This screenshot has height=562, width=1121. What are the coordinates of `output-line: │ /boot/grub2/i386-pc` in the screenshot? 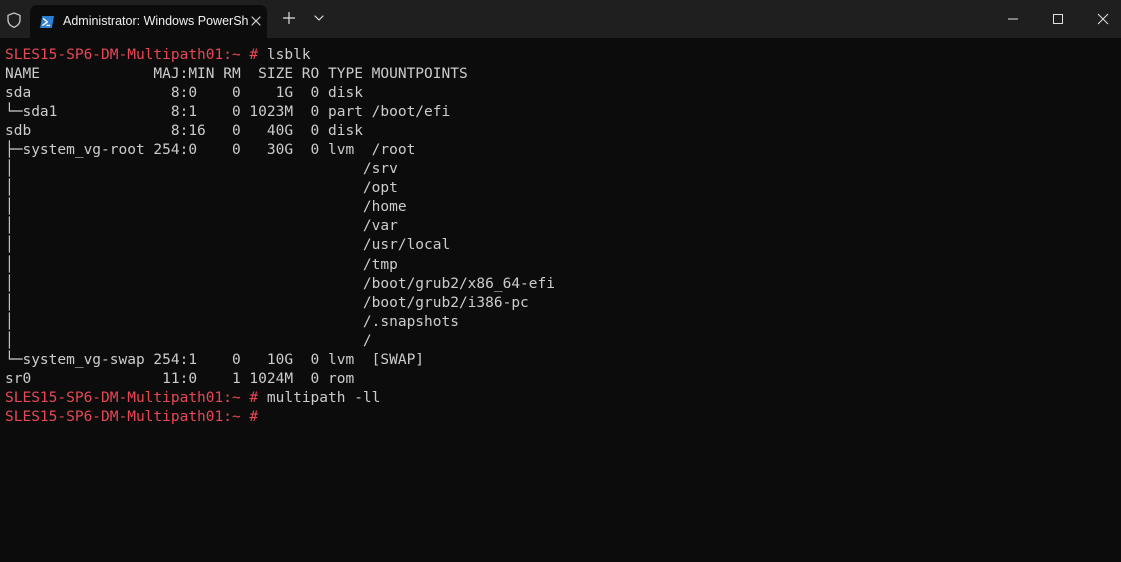 It's located at (267, 302).